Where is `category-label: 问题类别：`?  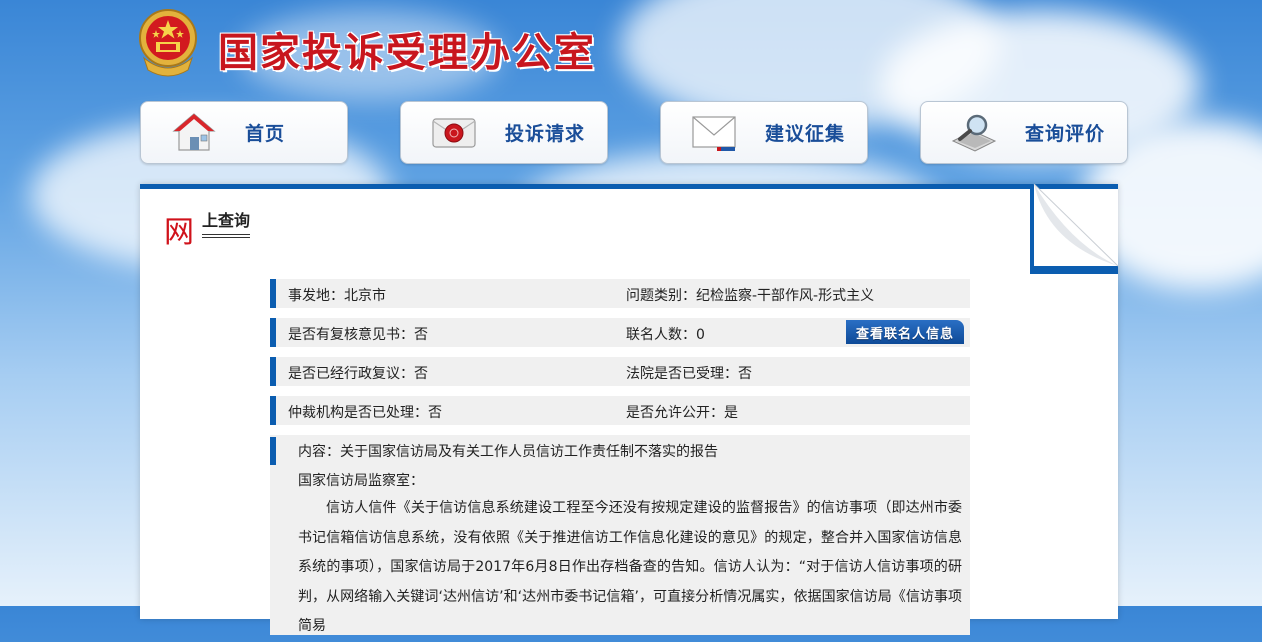
category-label: 问题类别： is located at coordinates (661, 296).